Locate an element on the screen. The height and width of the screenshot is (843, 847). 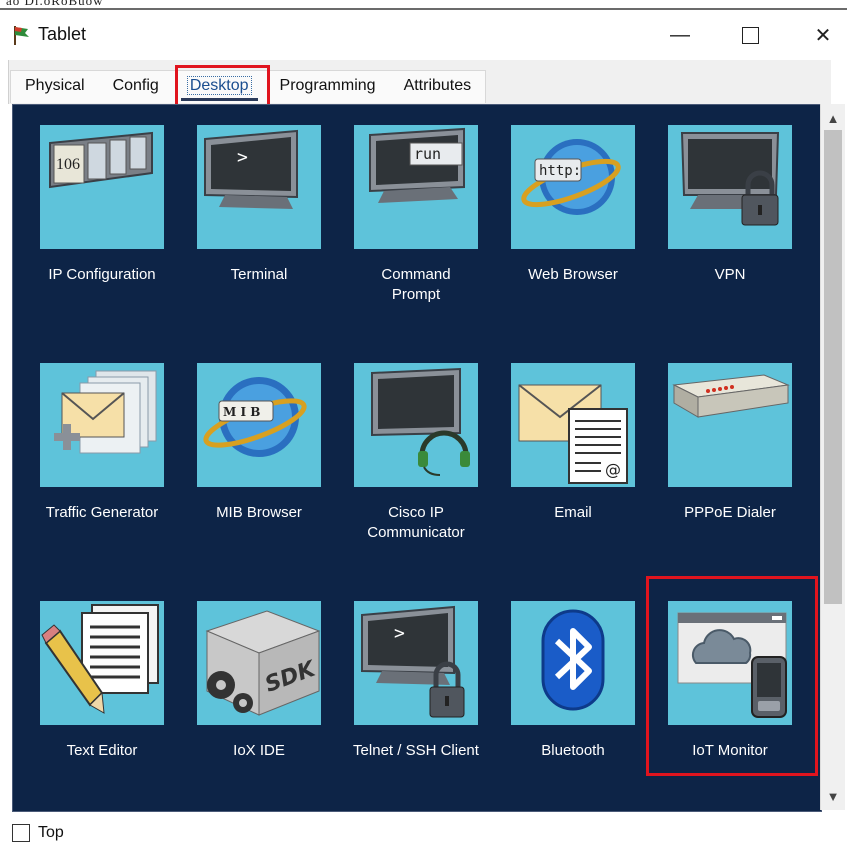
app-tile: http: is located at coordinates (573, 187).